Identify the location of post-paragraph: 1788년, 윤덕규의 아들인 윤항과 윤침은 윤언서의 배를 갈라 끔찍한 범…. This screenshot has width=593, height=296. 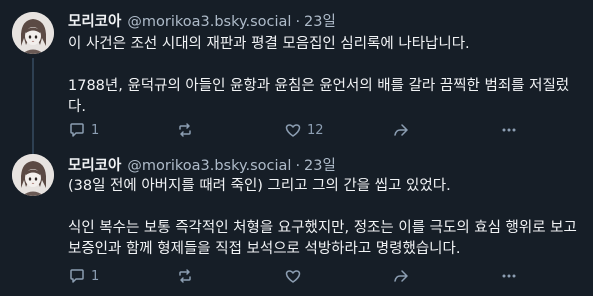
(319, 96).